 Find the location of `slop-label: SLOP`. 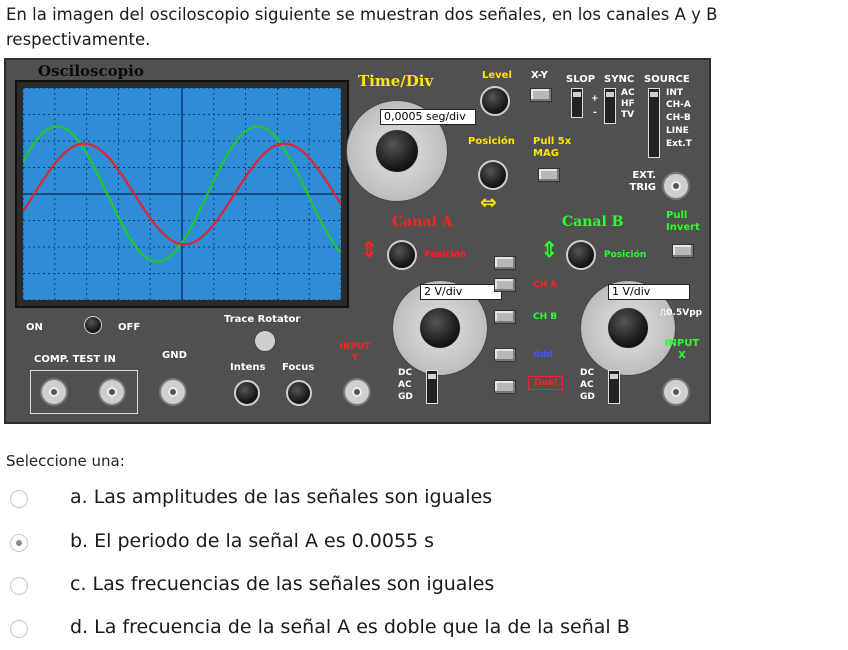

slop-label: SLOP is located at coordinates (581, 79).